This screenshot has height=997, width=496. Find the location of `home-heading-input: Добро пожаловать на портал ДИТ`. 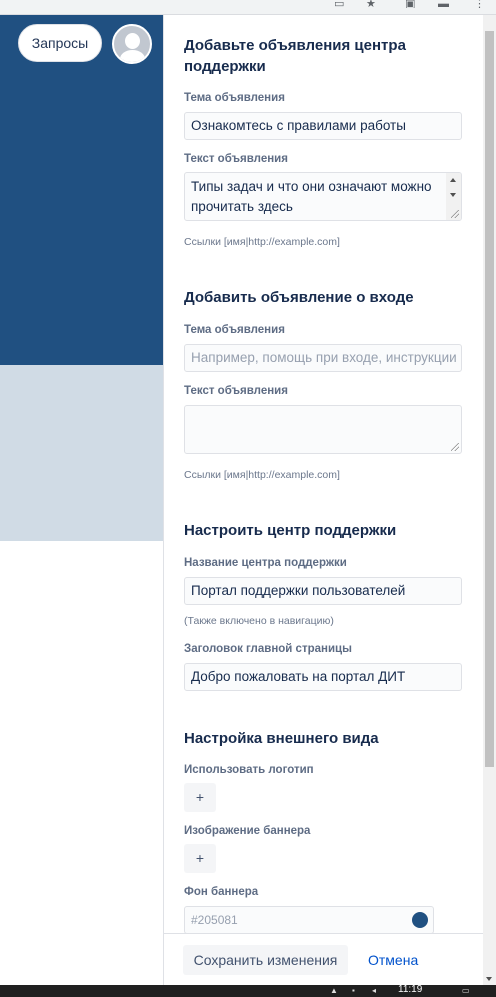

home-heading-input: Добро пожаловать на портал ДИТ is located at coordinates (323, 677).